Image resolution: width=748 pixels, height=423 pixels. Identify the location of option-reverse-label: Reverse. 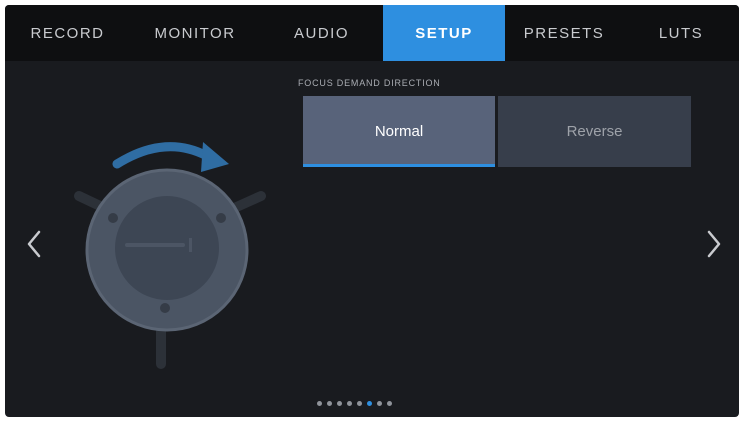
(594, 131).